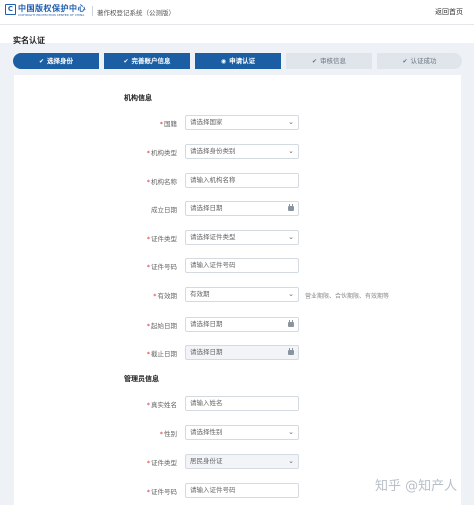 This screenshot has height=505, width=474. What do you see at coordinates (242, 490) in the screenshot?
I see `admin-cert-number-input: 请输入证件号码` at bounding box center [242, 490].